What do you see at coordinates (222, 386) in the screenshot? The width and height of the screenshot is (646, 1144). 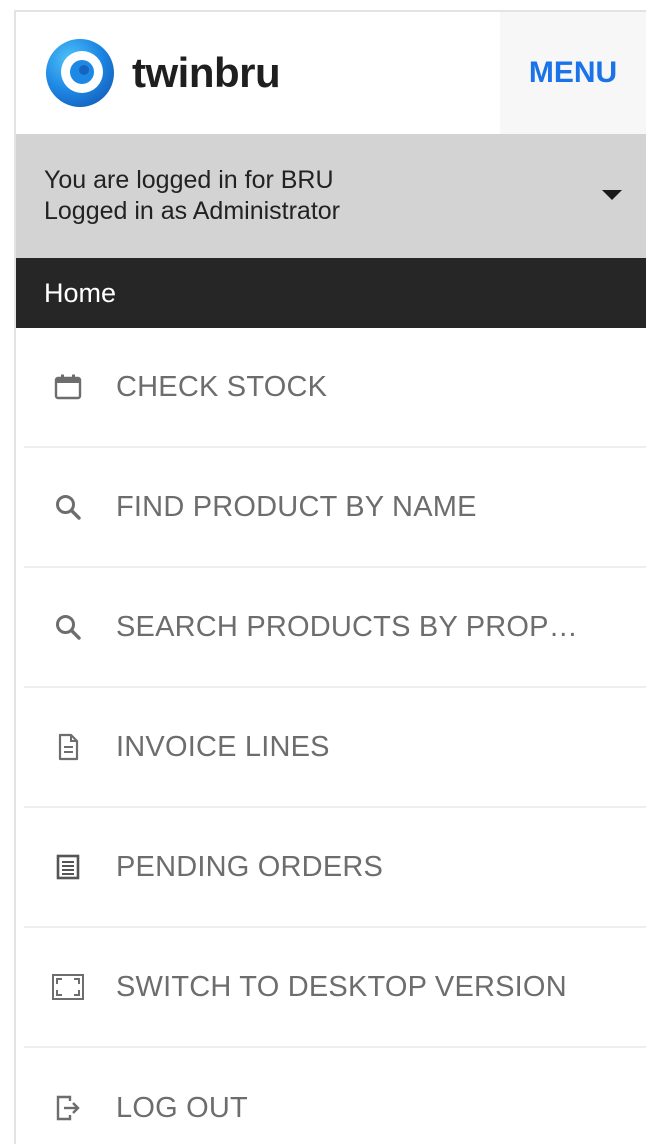 I see `menu-item-label: CHECK STOCK` at bounding box center [222, 386].